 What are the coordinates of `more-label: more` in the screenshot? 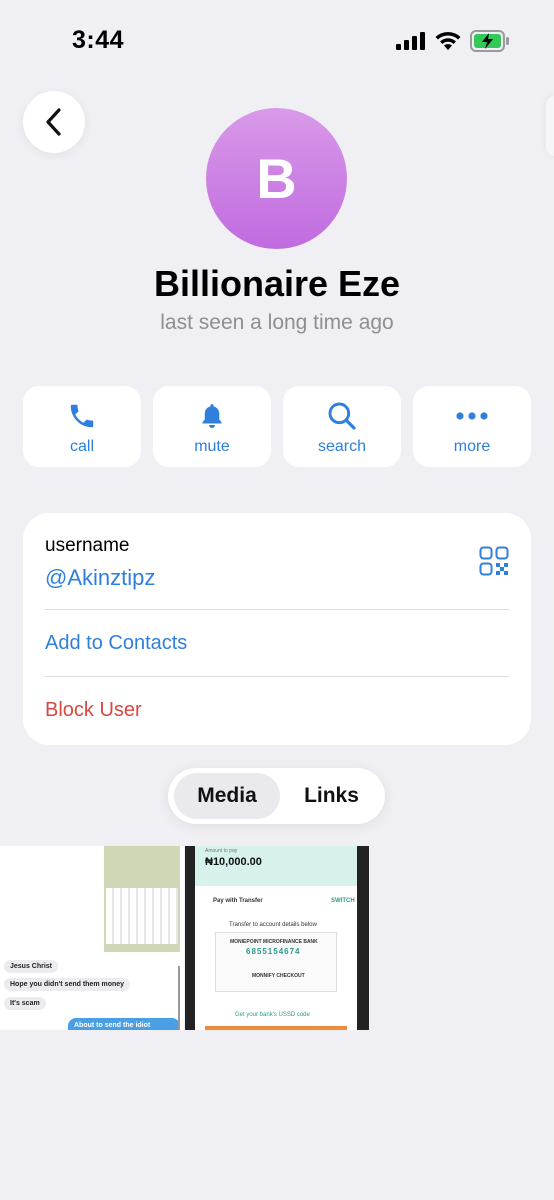 It's located at (472, 446).